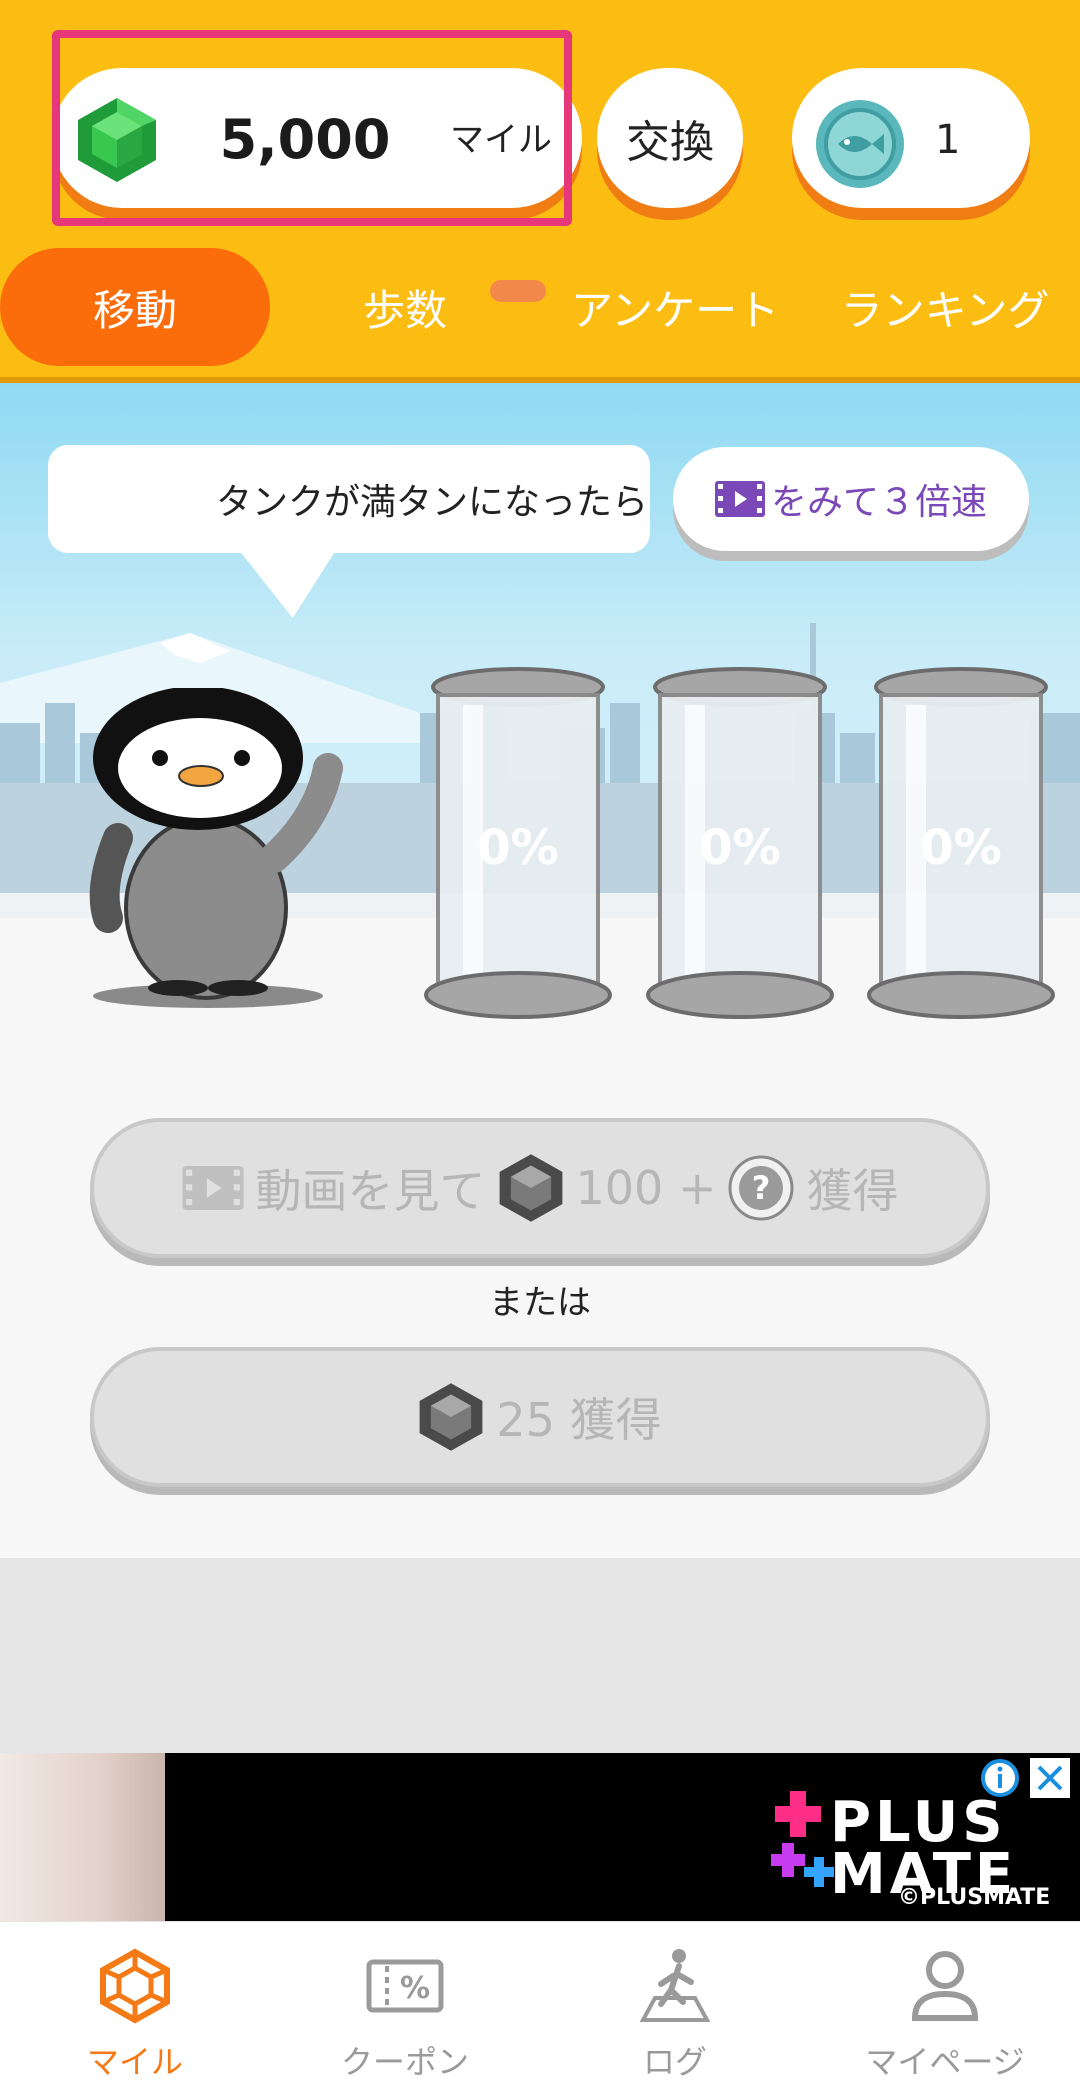  I want to click on ad-copyright: ©PLUSMATE, so click(974, 1897).